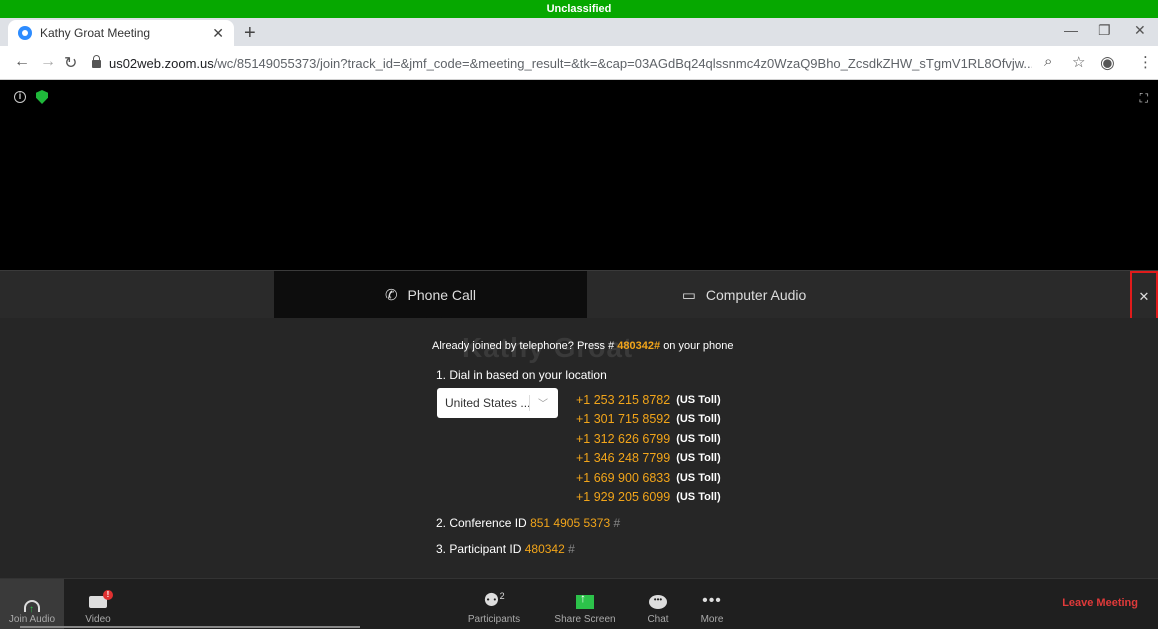 This screenshot has height=629, width=1158. Describe the element at coordinates (570, 523) in the screenshot. I see `conference-id-value: 851 4905 5373` at that location.